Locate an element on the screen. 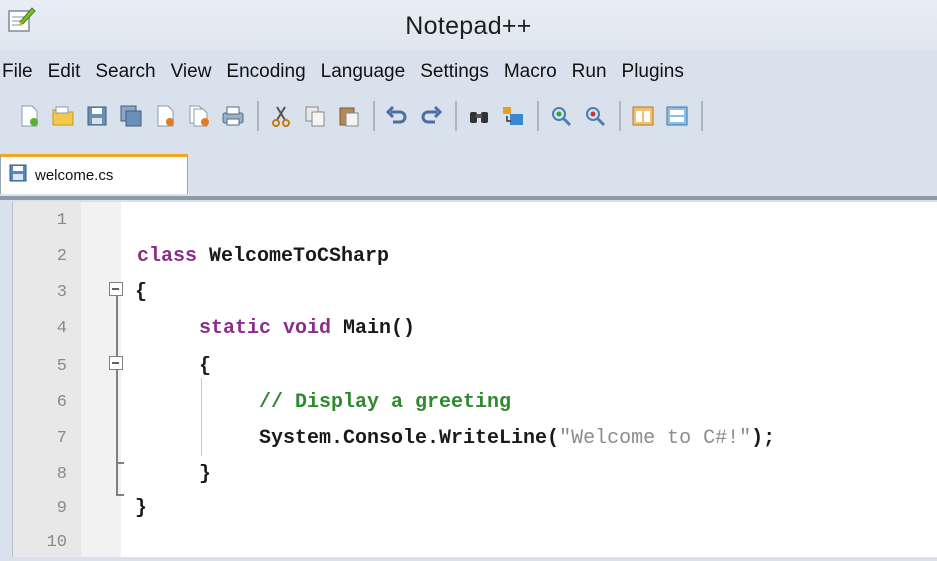 This screenshot has height=561, width=937. sync-horizontal-icon is located at coordinates (677, 116).